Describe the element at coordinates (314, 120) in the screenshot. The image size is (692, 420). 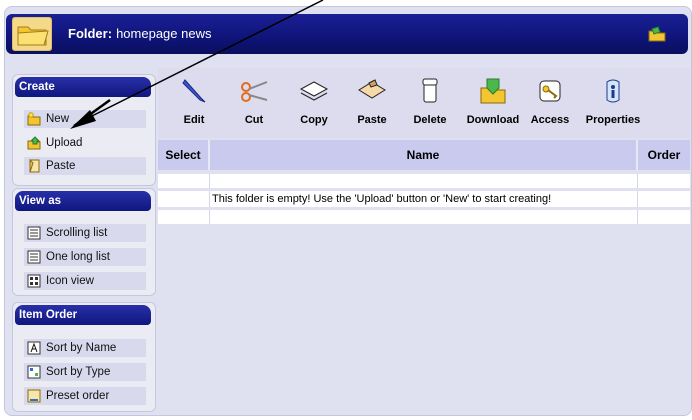
I see `copy-label: Copy` at that location.